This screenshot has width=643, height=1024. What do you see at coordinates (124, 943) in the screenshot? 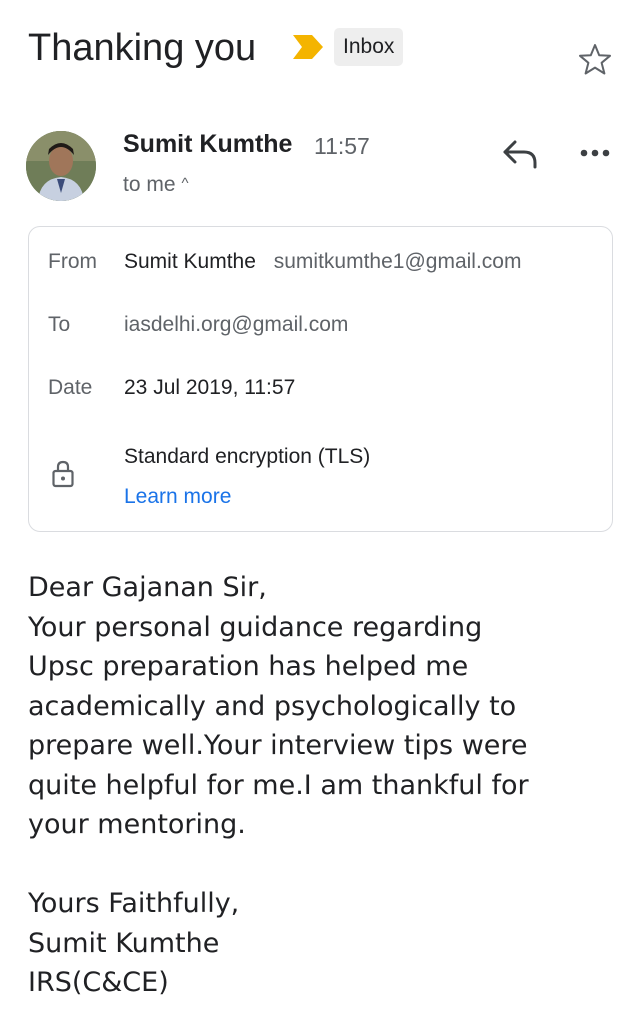
I see `closing-line: Sumit Kumthe` at bounding box center [124, 943].